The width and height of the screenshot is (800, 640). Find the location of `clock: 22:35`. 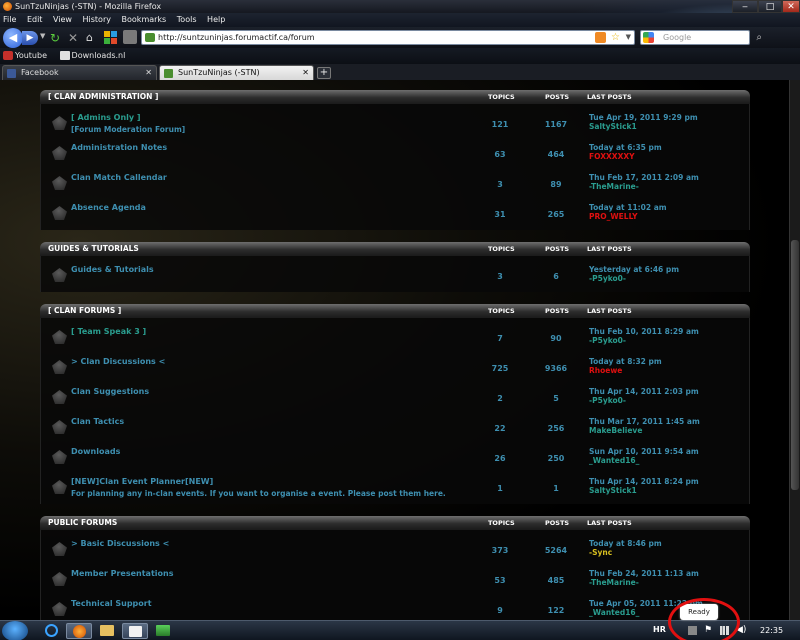

clock: 22:35 is located at coordinates (771, 630).